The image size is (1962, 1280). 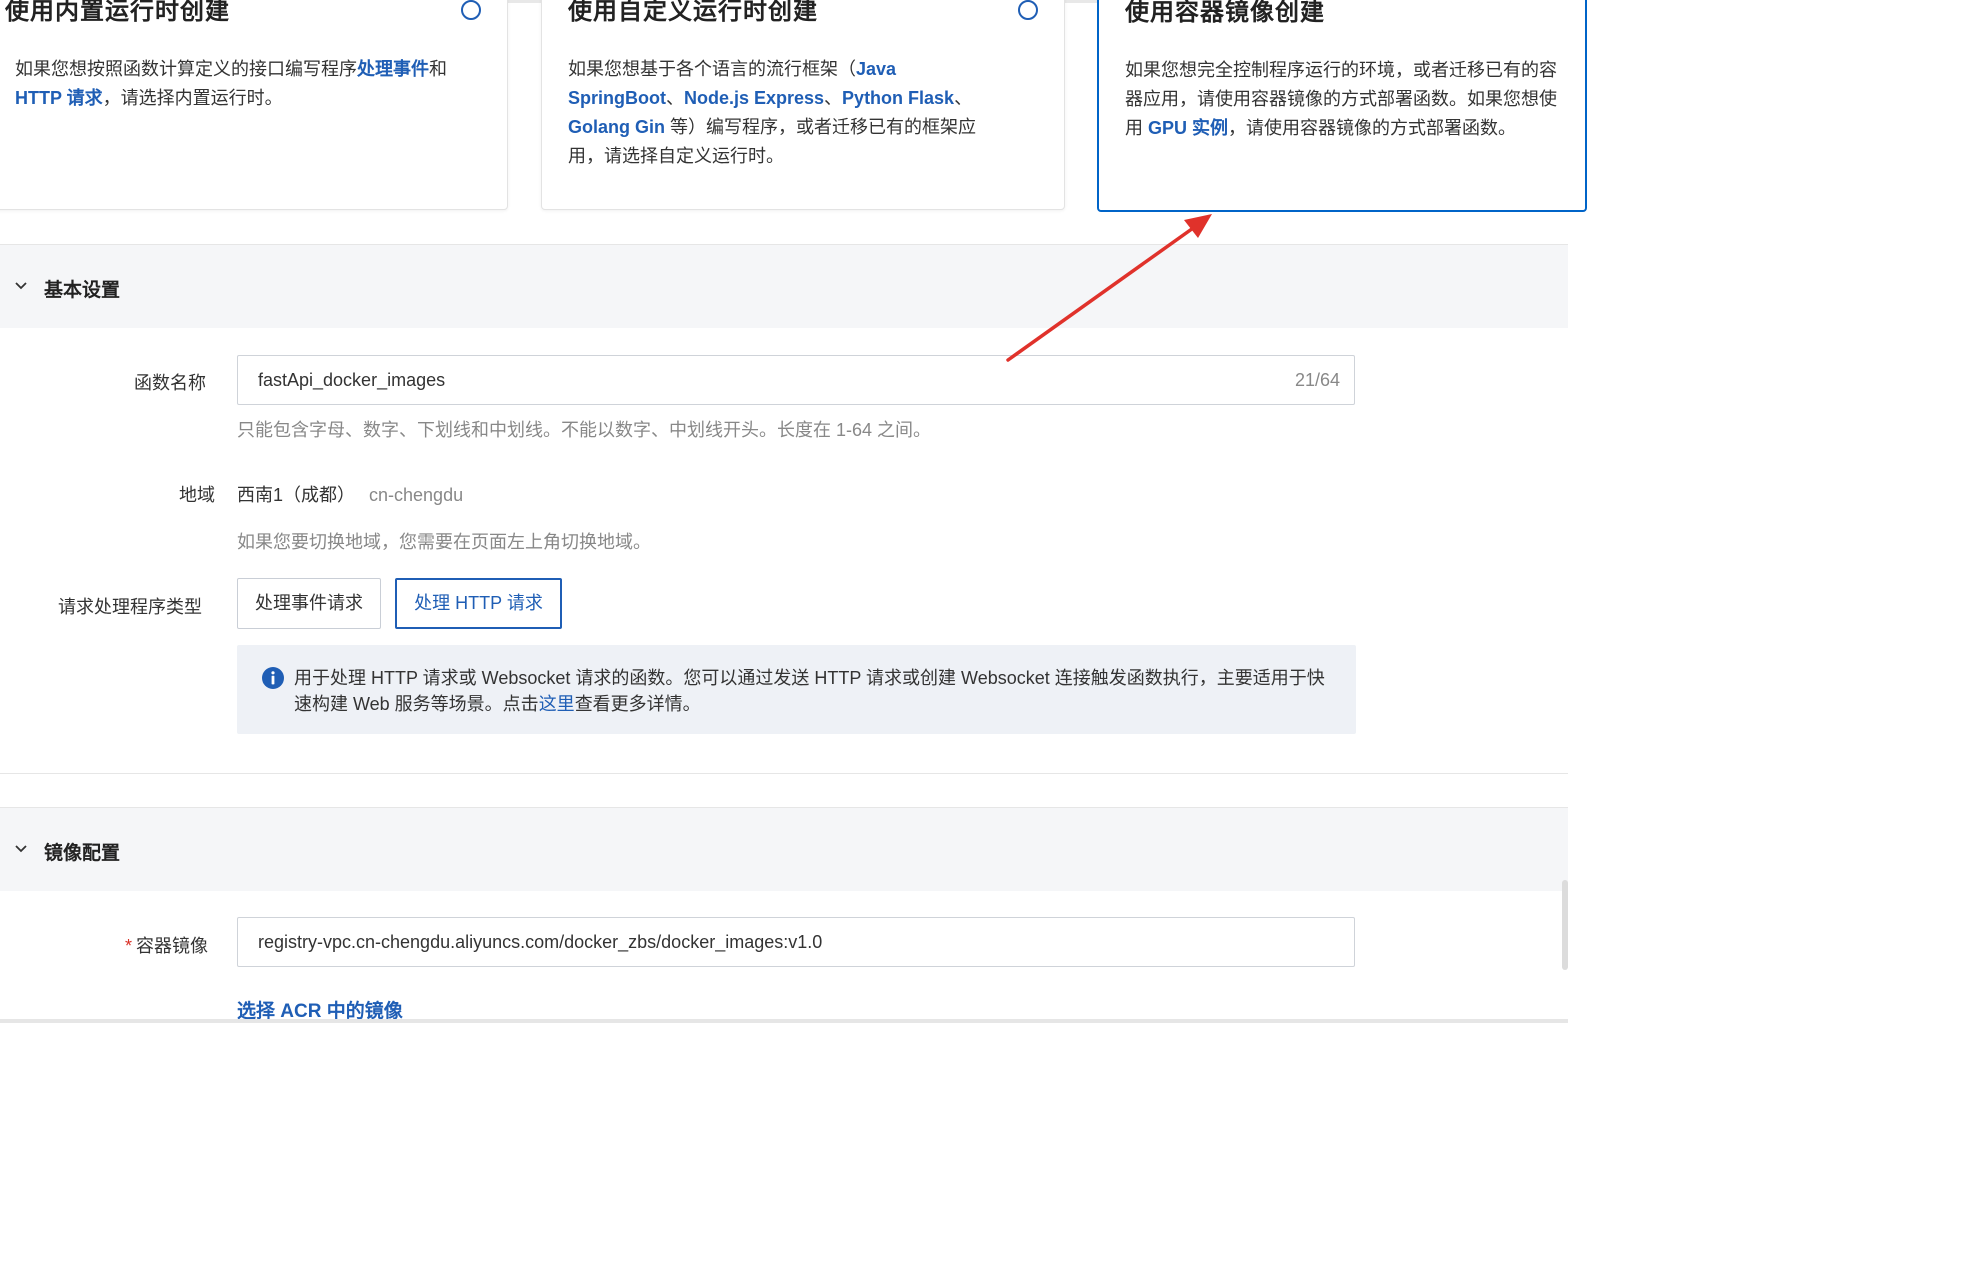 I want to click on handler-http-button: 处理 HTTP 请求, so click(x=478, y=603).